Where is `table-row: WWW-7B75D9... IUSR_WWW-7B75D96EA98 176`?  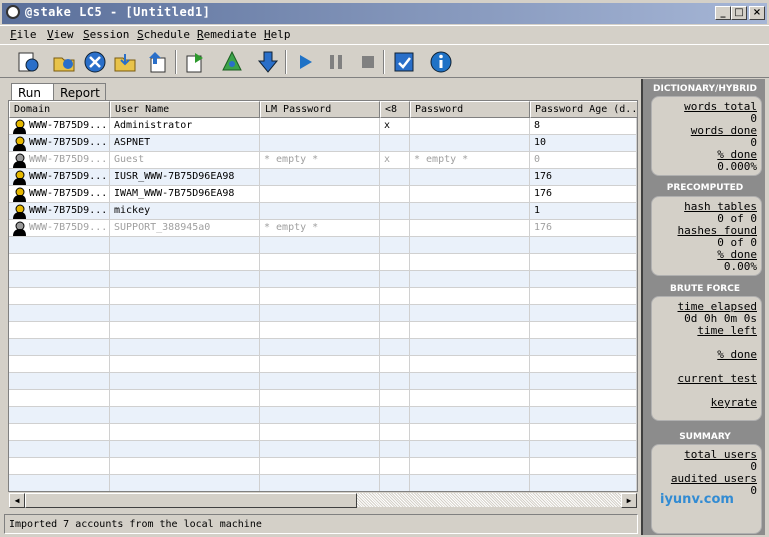 table-row: WWW-7B75D9... IUSR_WWW-7B75D96EA98 176 is located at coordinates (323, 177).